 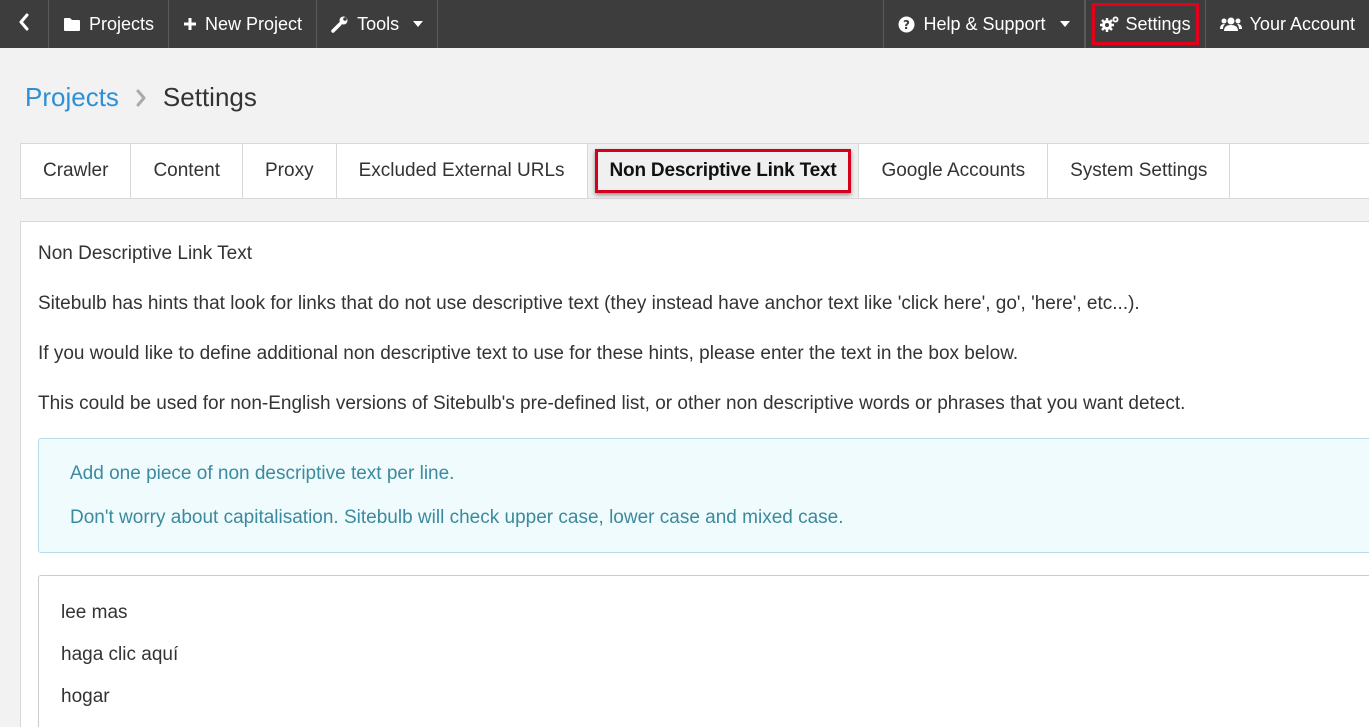 I want to click on tab-label: Non Descriptive Link Text, so click(x=723, y=171).